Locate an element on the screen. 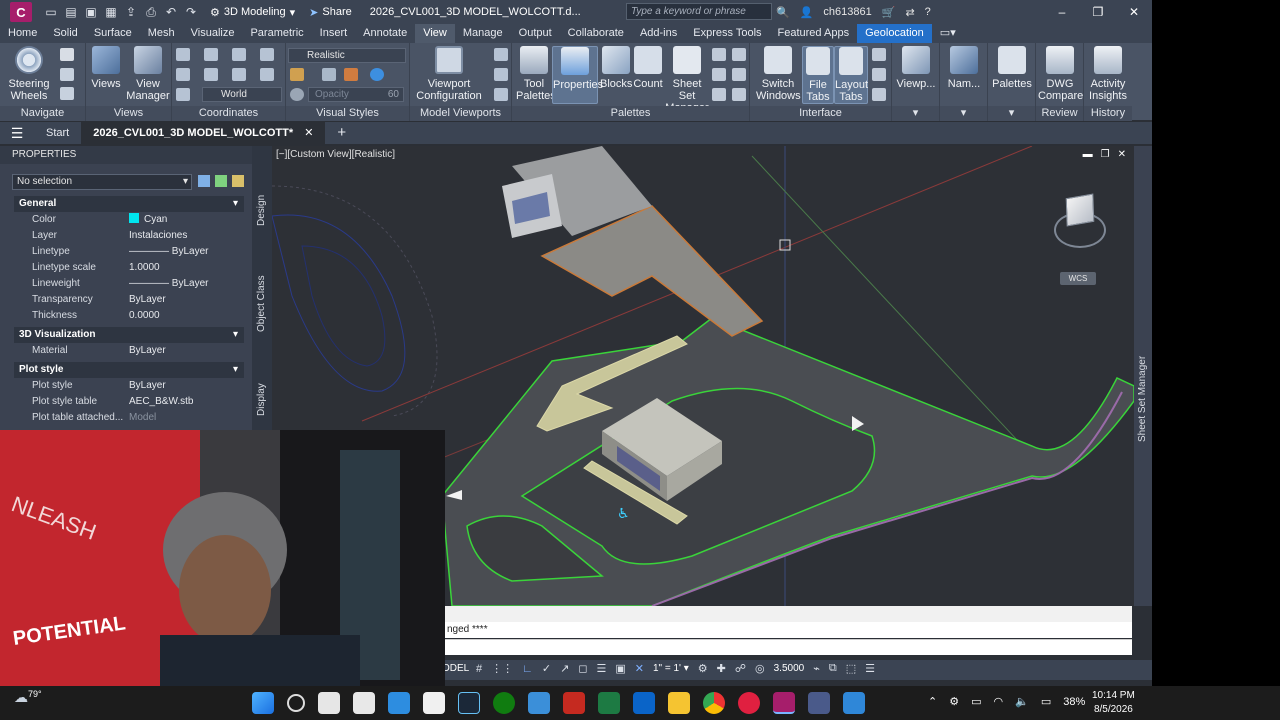  sheet-set-manager-button: Sheet Set Manager is located at coordinates (687, 80).